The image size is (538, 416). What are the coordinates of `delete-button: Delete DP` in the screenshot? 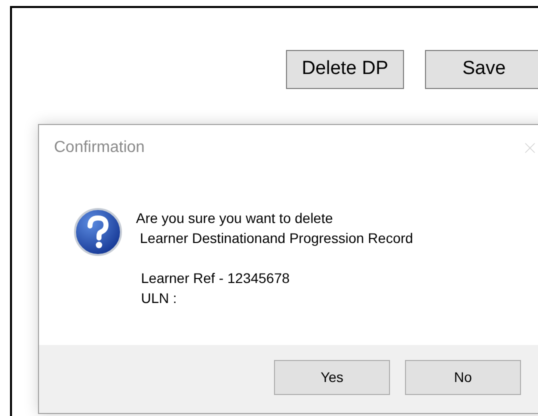 It's located at (345, 69).